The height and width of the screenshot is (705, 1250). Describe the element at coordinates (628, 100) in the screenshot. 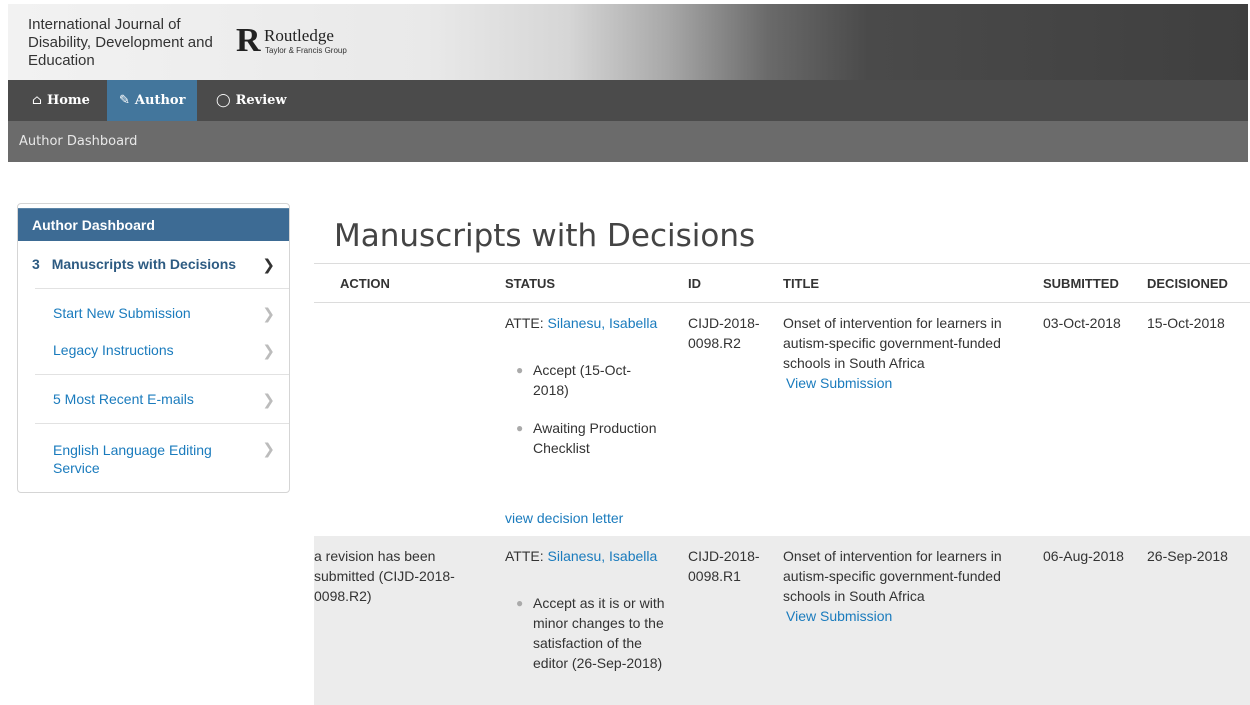

I see `top-nav: ⌂ Home ✎ Author ◯ Review` at that location.